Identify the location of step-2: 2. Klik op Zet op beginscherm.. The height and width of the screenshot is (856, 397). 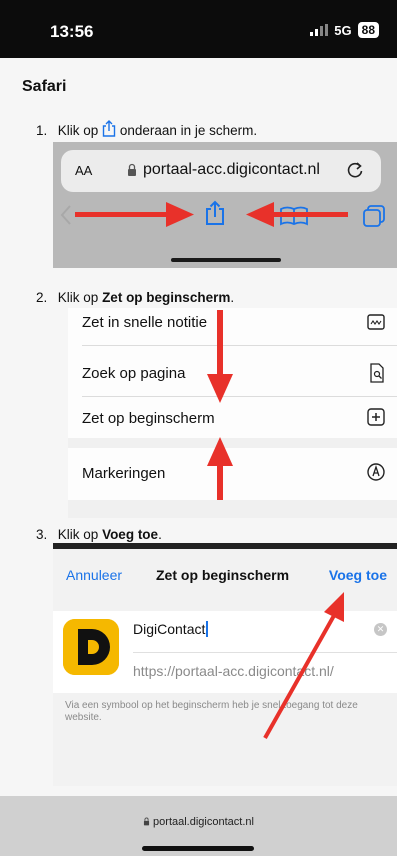
(135, 297).